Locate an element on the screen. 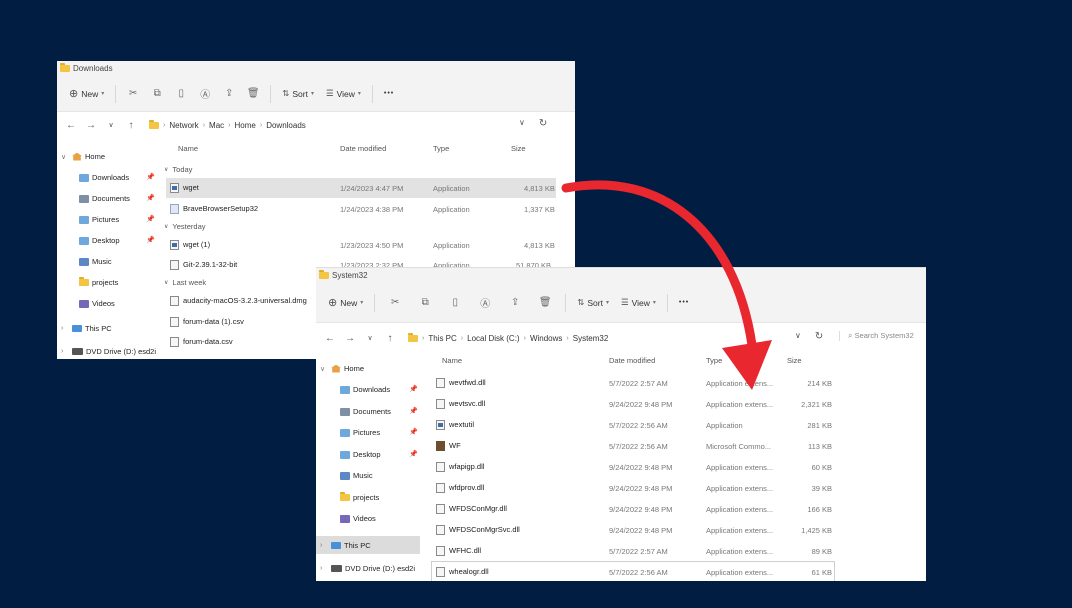 This screenshot has width=1072, height=608. red-curved-arrow is located at coordinates (666, 285).